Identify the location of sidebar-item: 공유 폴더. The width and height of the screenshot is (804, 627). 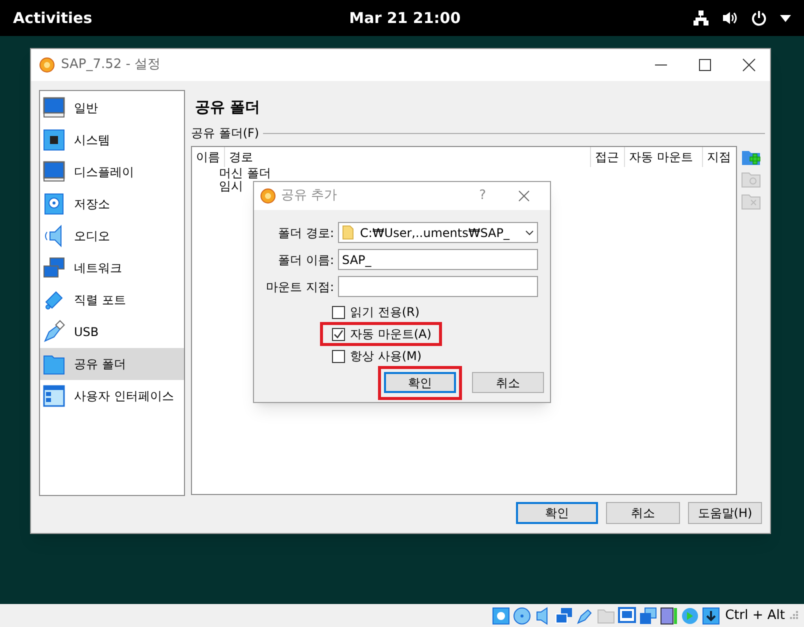
(112, 364).